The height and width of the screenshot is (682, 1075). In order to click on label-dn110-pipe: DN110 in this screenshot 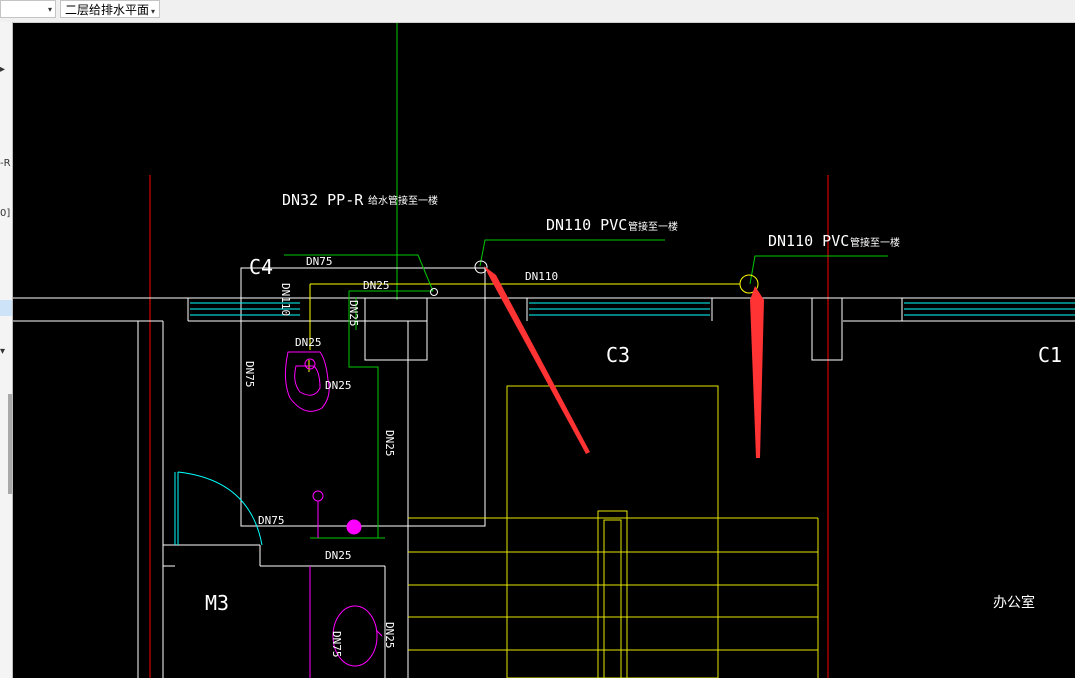, I will do `click(541, 276)`.